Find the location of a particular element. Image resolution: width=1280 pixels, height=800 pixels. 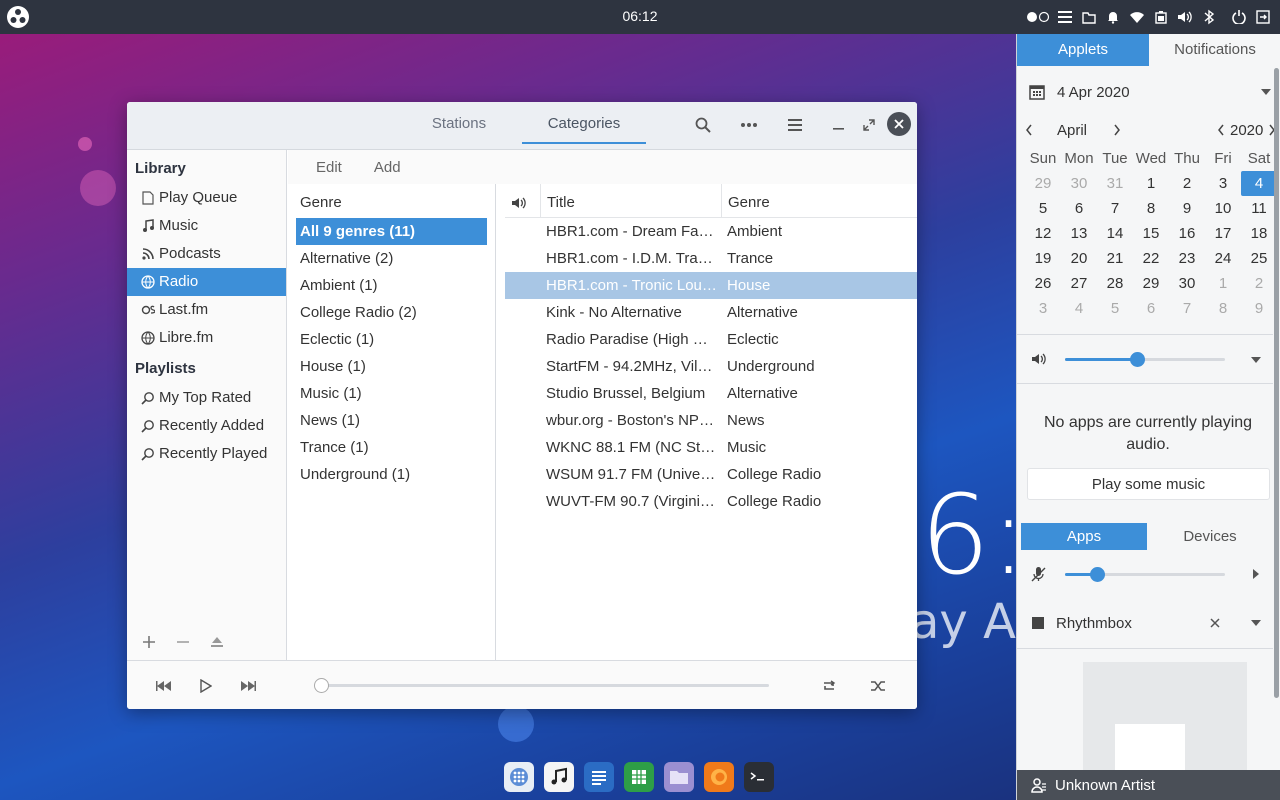

tab-notifications: Notifications is located at coordinates (1214, 50).